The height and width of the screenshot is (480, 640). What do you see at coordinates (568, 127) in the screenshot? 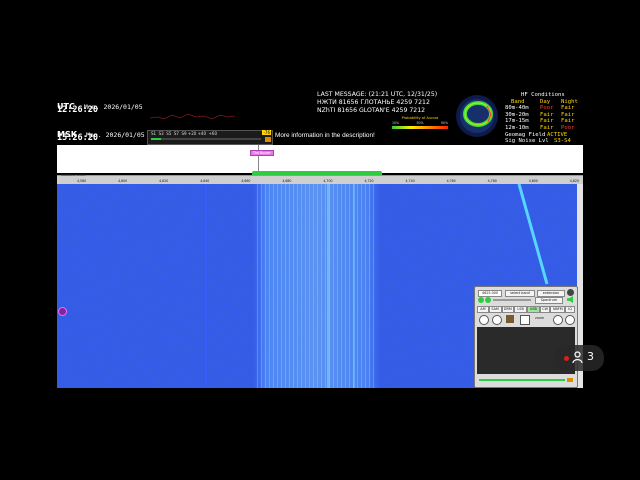
I see `hf-night: Poor` at bounding box center [568, 127].